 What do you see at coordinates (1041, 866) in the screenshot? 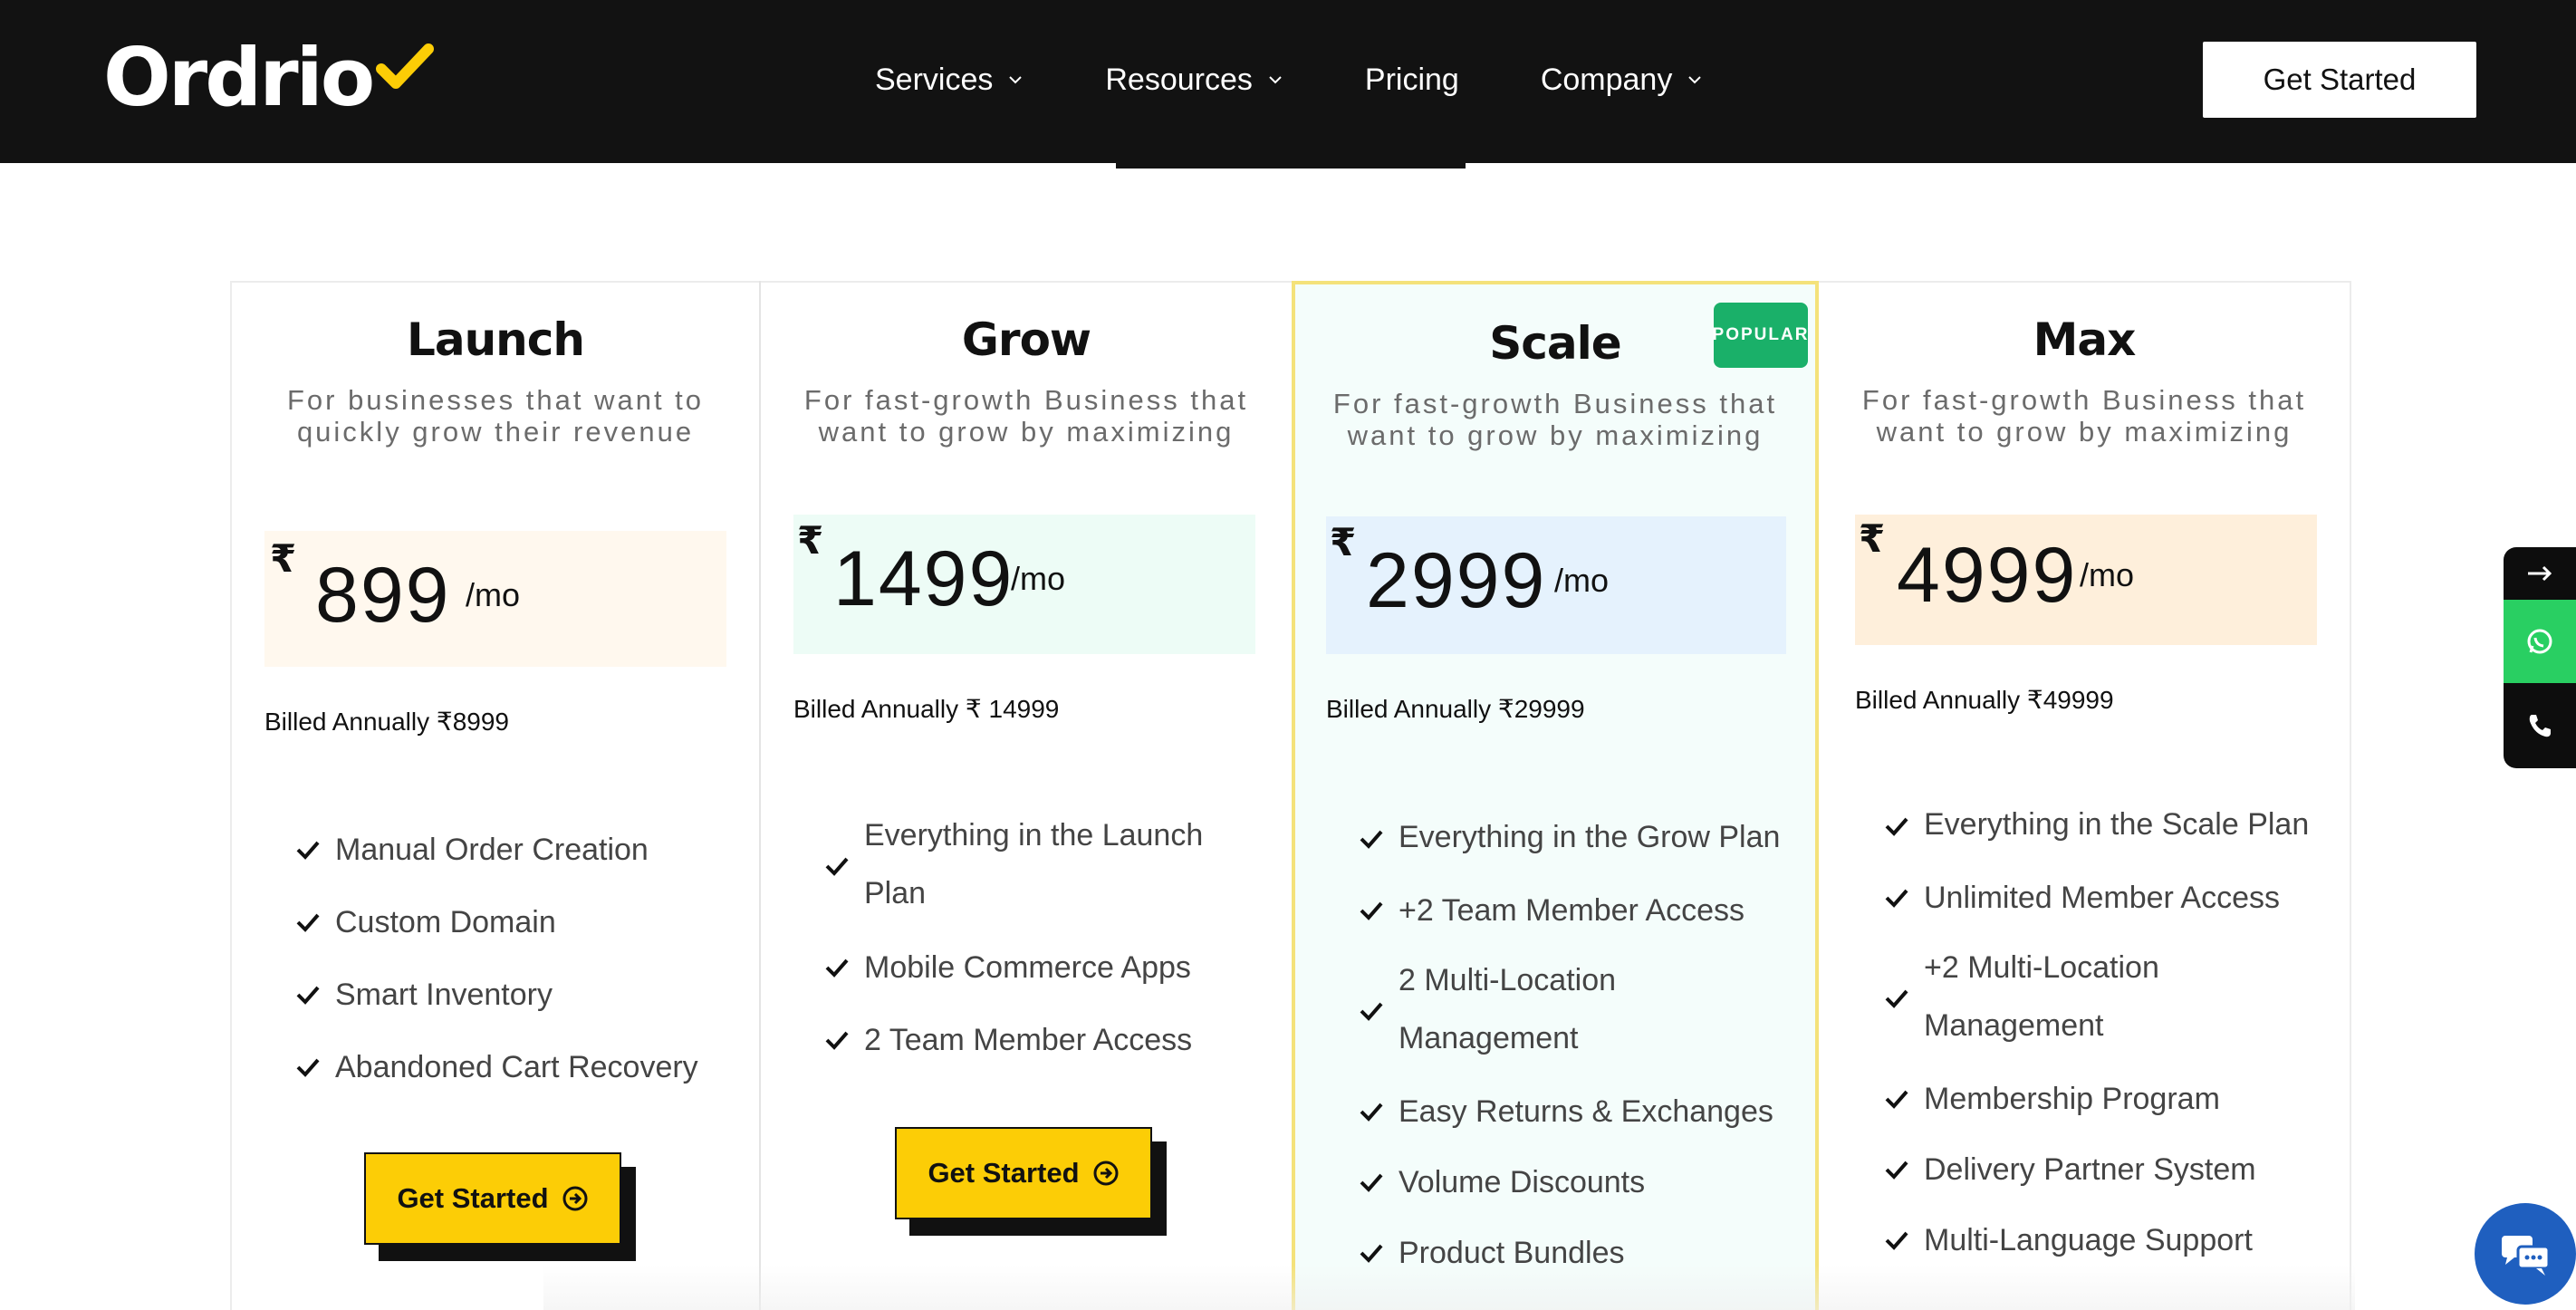
I see `list-item: Everything in the Launch Plan` at bounding box center [1041, 866].